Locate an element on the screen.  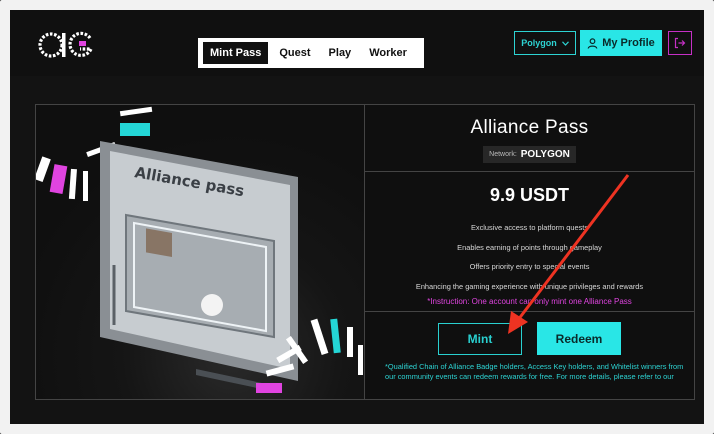
logout-button is located at coordinates (680, 43).